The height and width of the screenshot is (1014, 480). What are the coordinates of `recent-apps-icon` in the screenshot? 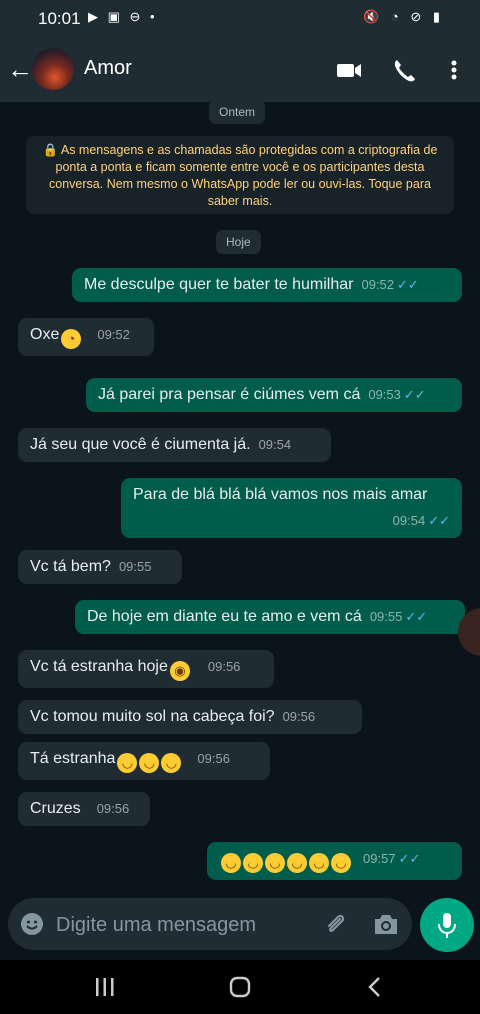 It's located at (105, 987).